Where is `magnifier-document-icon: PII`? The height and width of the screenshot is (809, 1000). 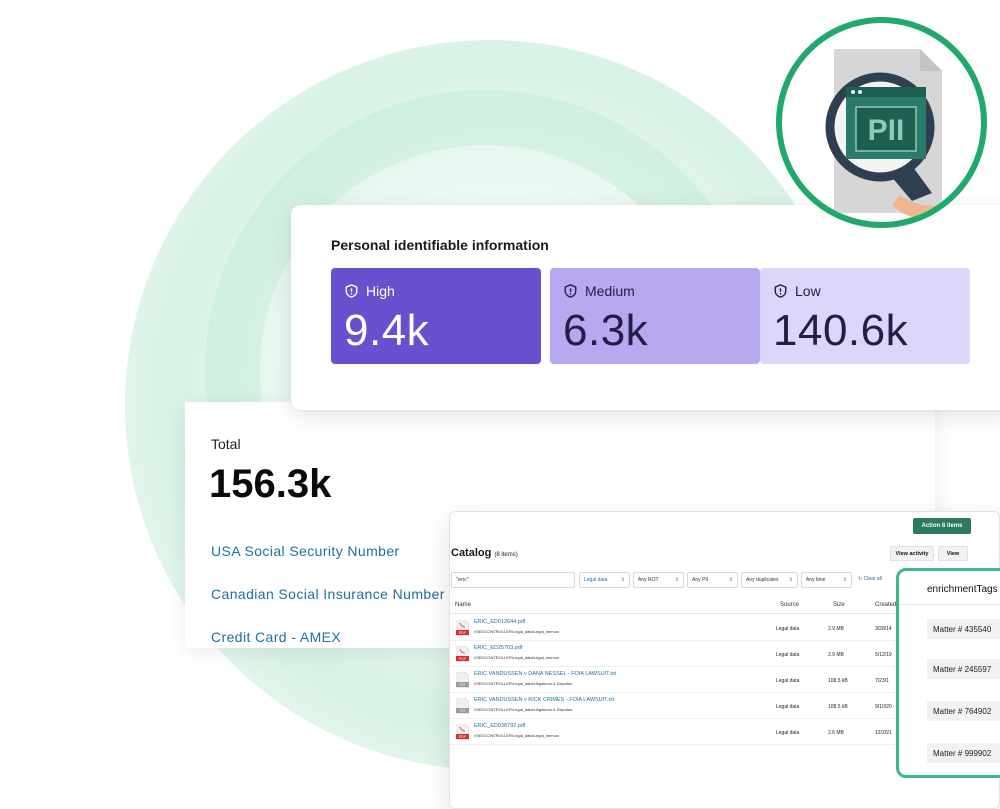 magnifier-document-icon: PII is located at coordinates (889, 135).